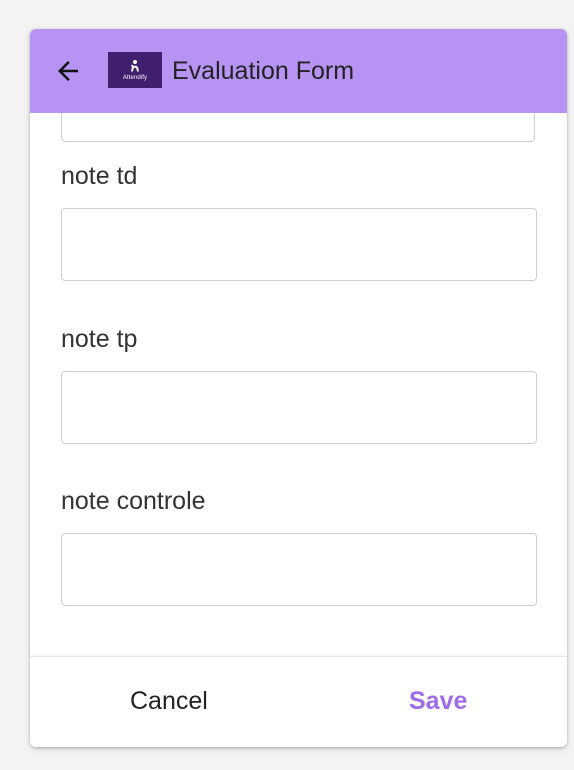 This screenshot has height=770, width=574. Describe the element at coordinates (169, 701) in the screenshot. I see `cancel-button: Cancel` at that location.